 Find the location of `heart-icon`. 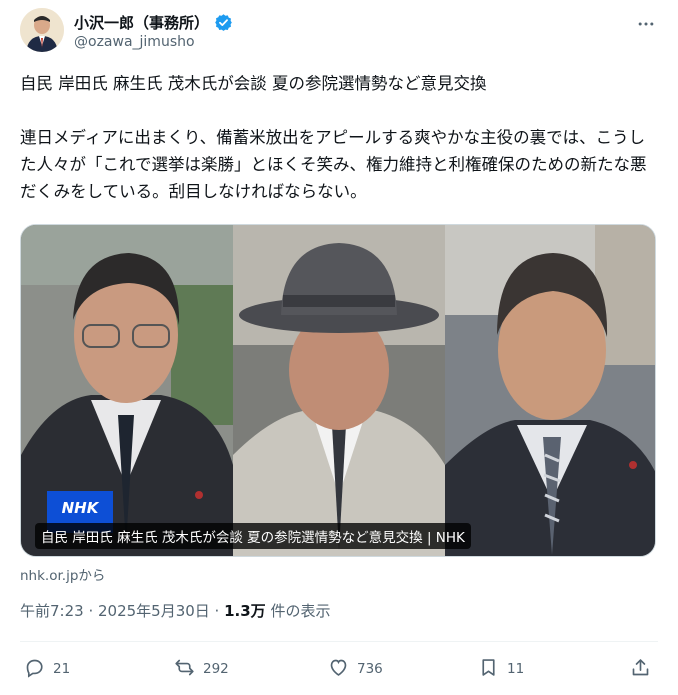

heart-icon is located at coordinates (338, 669).